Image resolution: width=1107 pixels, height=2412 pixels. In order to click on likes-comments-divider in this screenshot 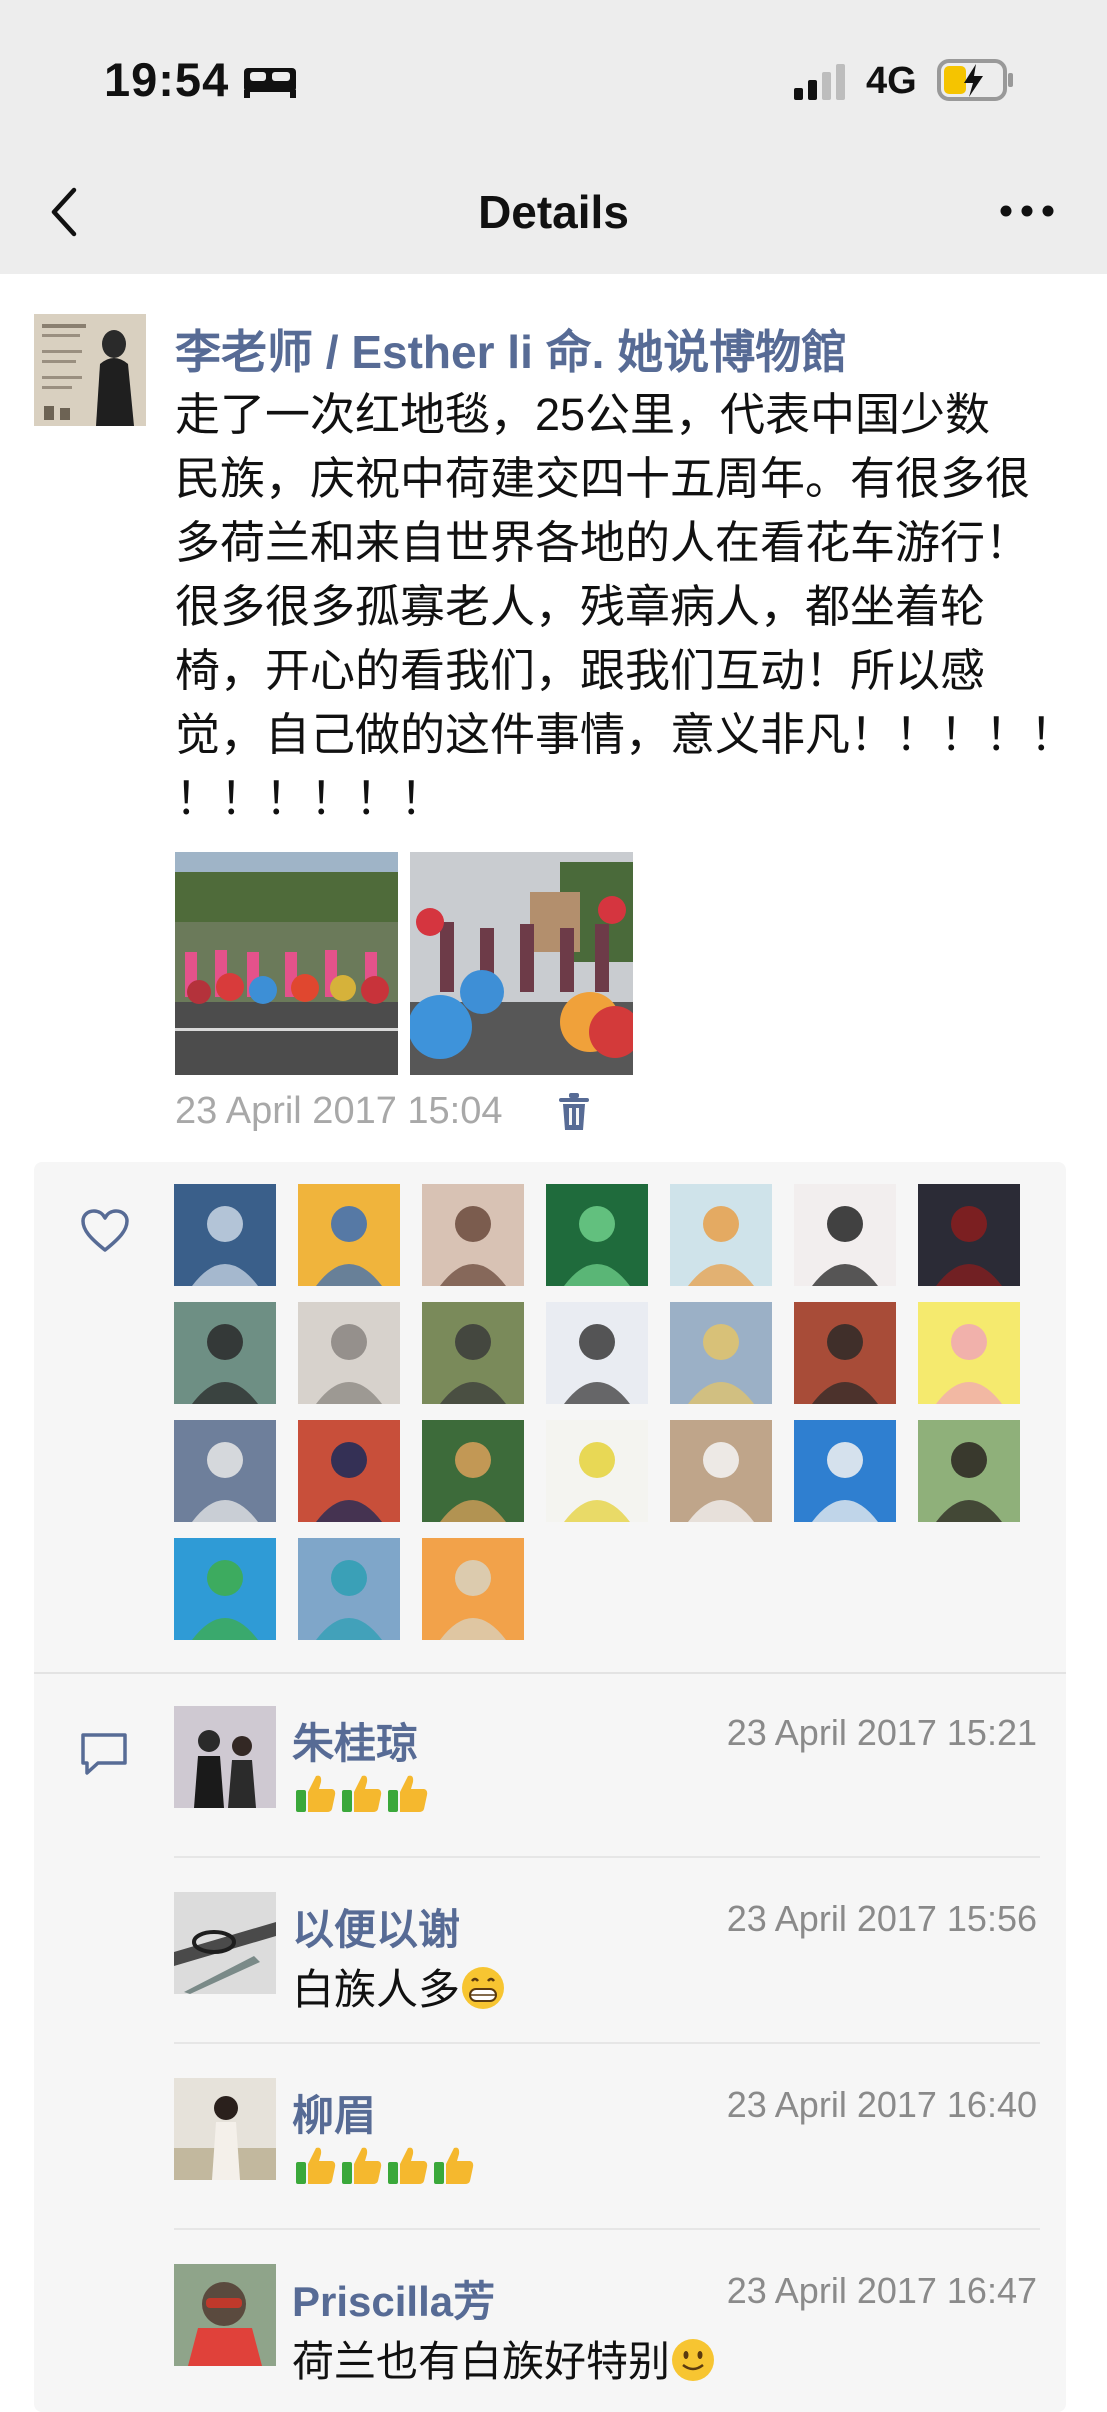, I will do `click(550, 1673)`.